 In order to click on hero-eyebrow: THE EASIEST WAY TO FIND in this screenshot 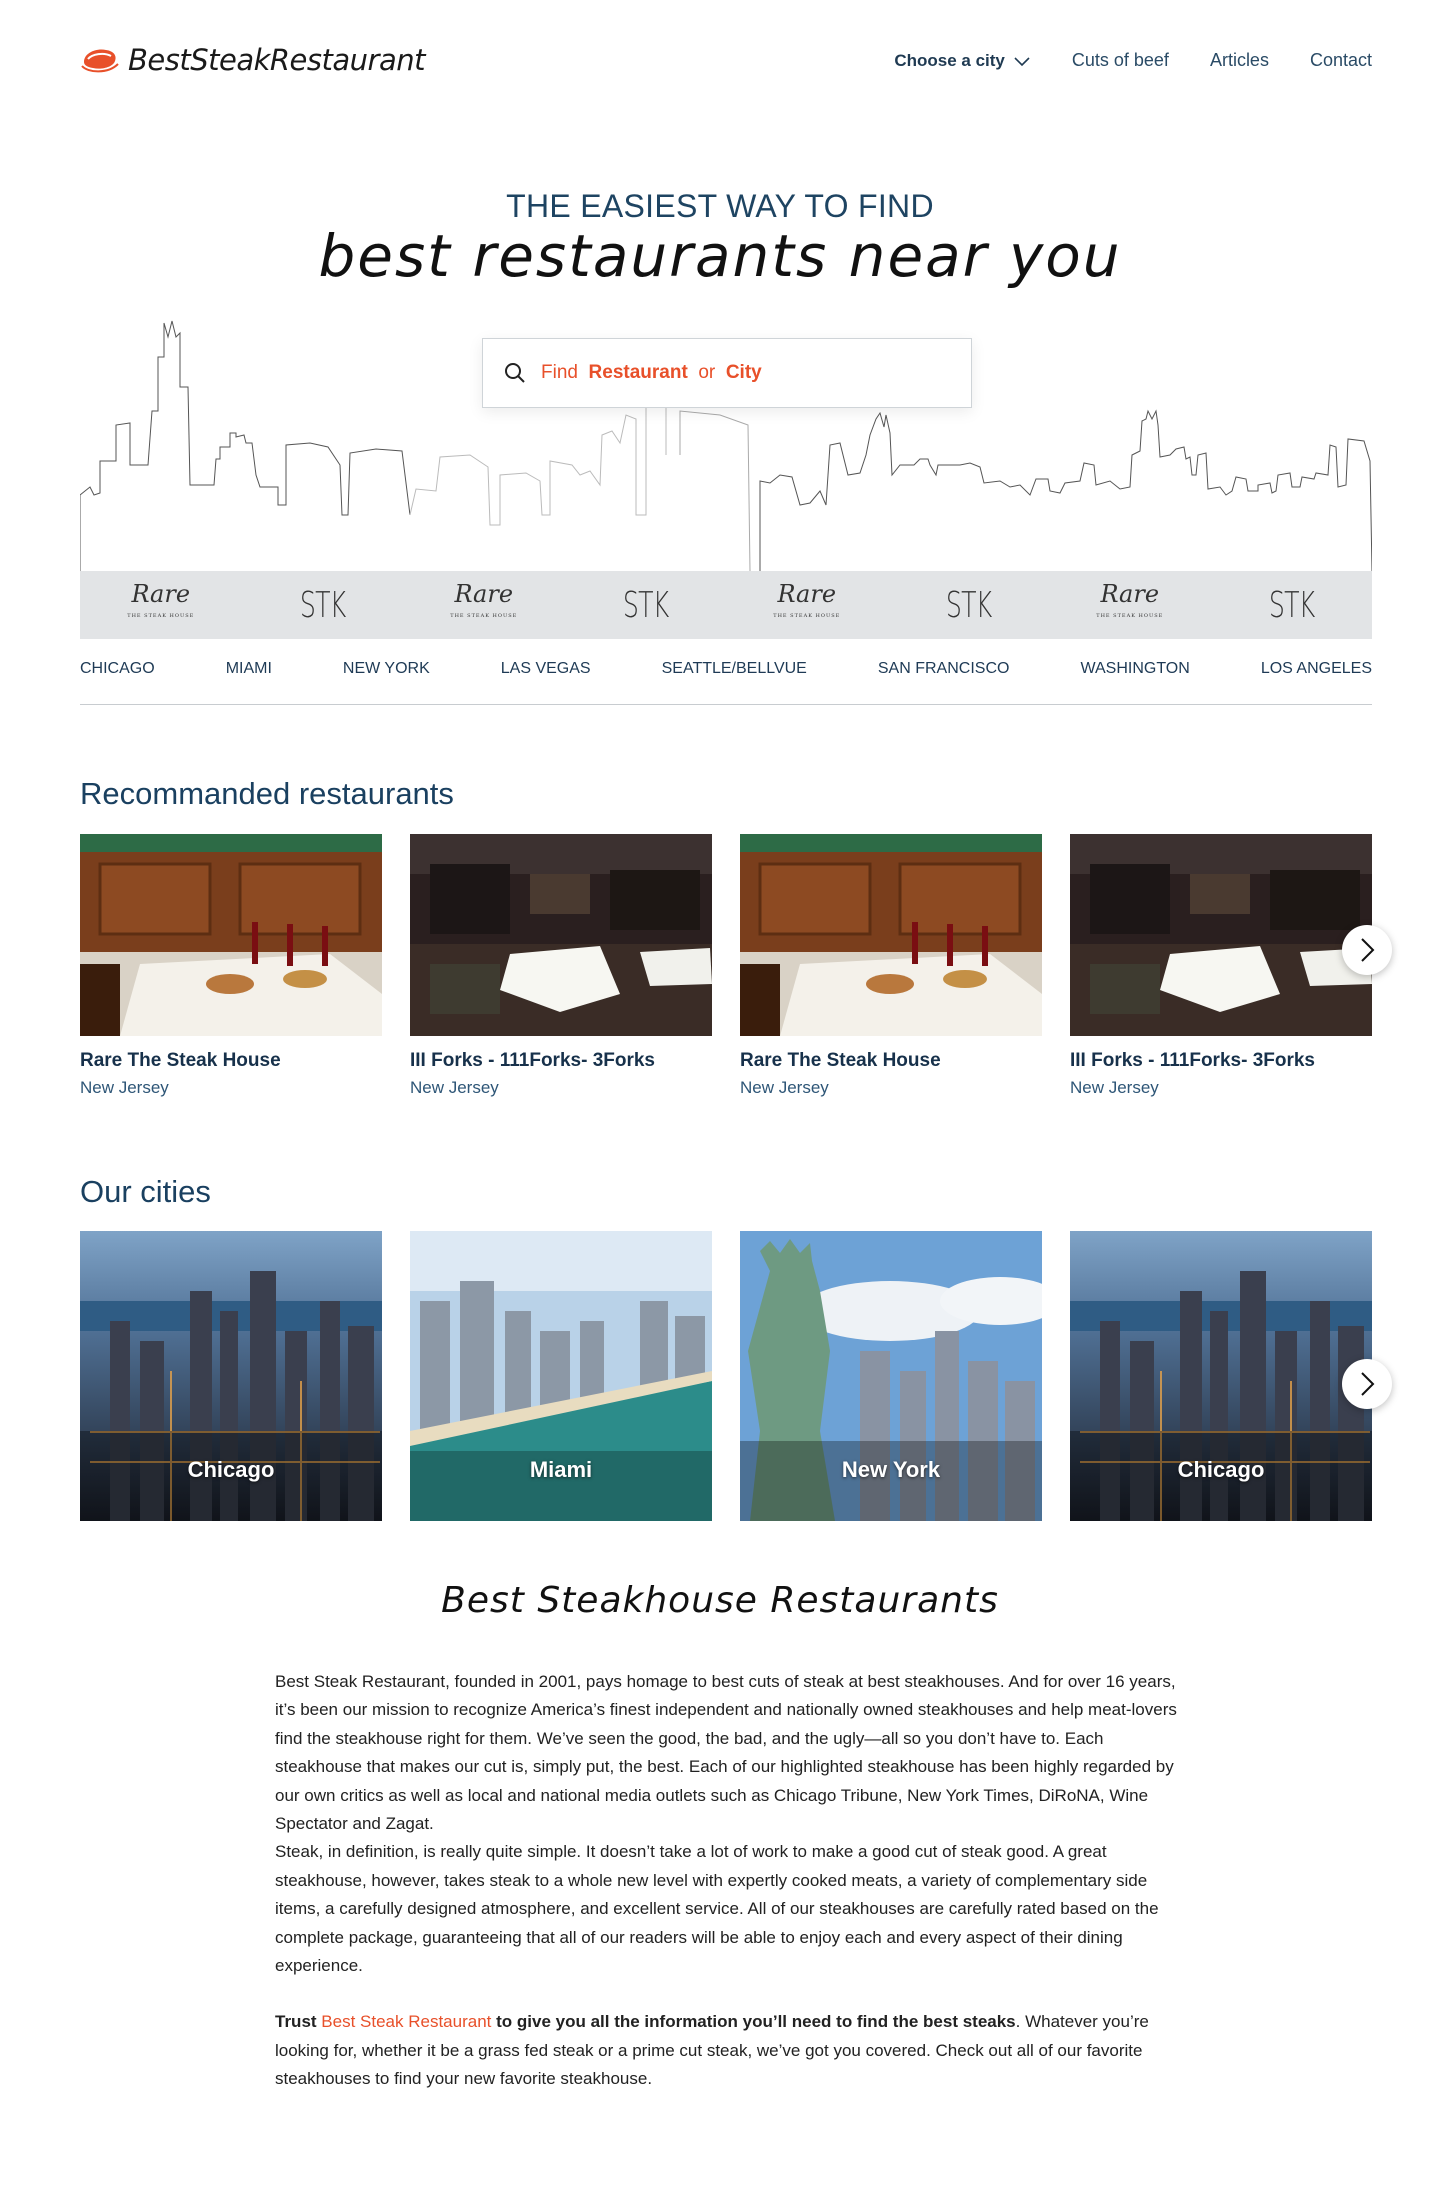, I will do `click(720, 206)`.